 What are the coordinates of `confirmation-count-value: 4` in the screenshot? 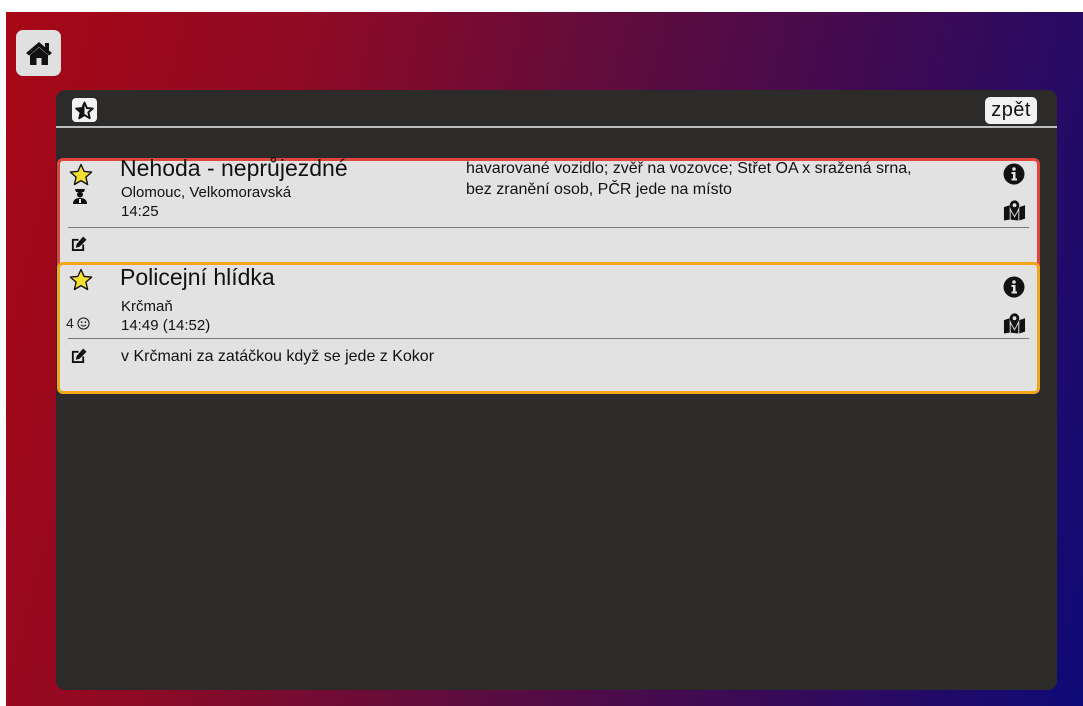 It's located at (70, 323).